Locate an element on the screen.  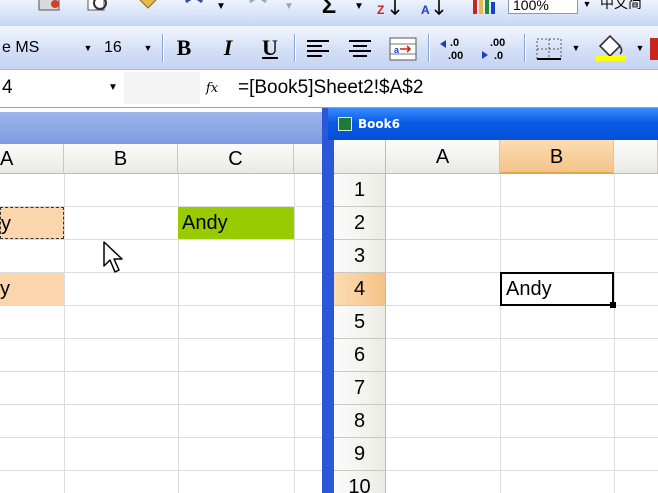
sort-descending-icon: A is located at coordinates (433, 9).